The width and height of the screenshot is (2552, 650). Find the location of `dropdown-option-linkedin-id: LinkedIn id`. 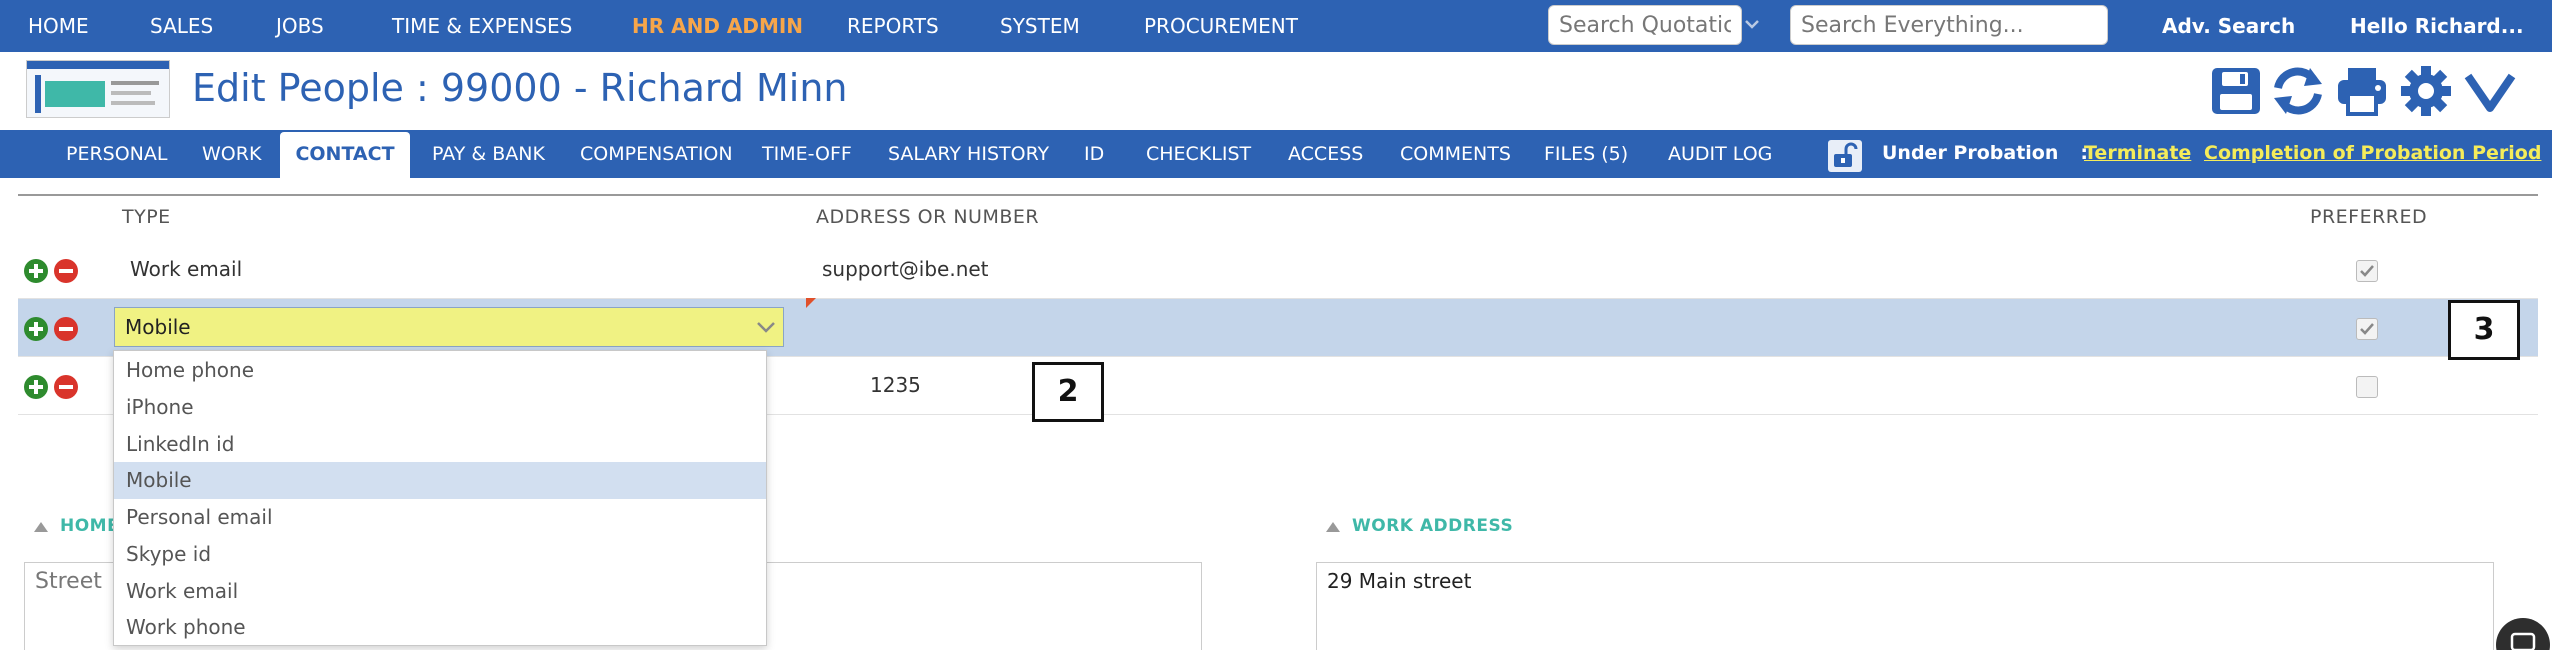

dropdown-option-linkedin-id: LinkedIn id is located at coordinates (440, 444).